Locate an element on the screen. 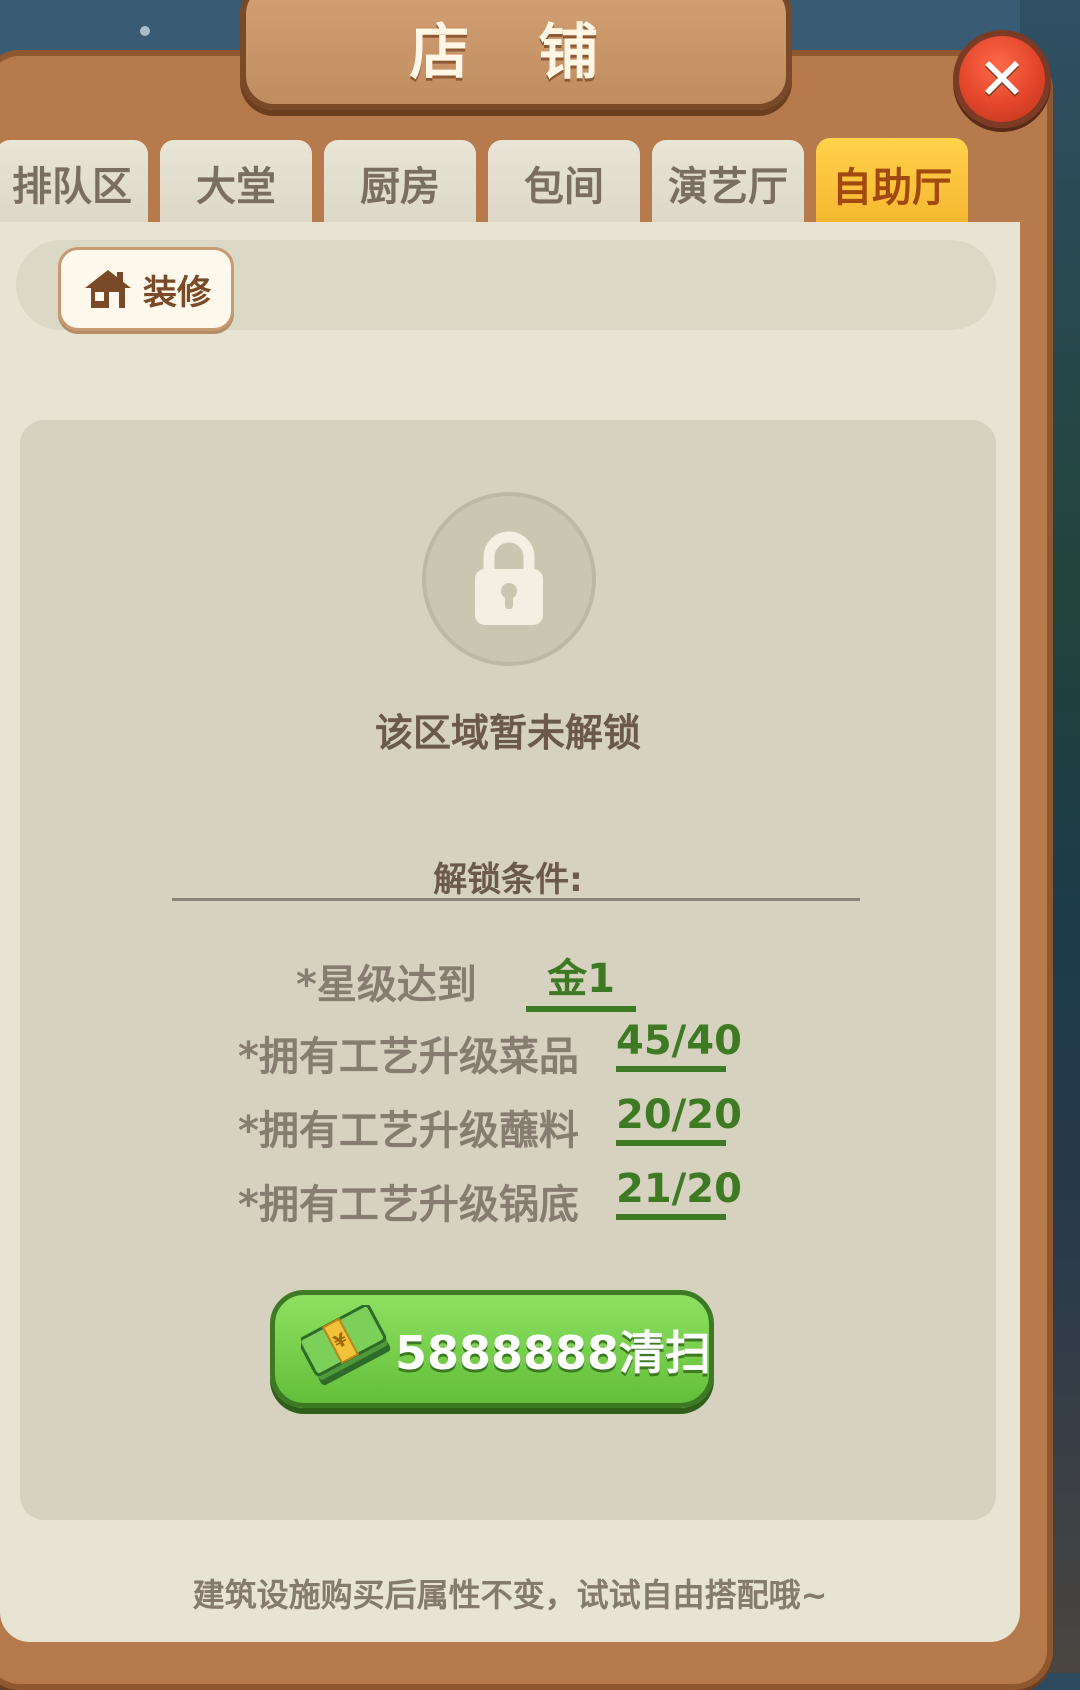 The width and height of the screenshot is (1080, 1690). decorate-button: 装修 is located at coordinates (146, 289).